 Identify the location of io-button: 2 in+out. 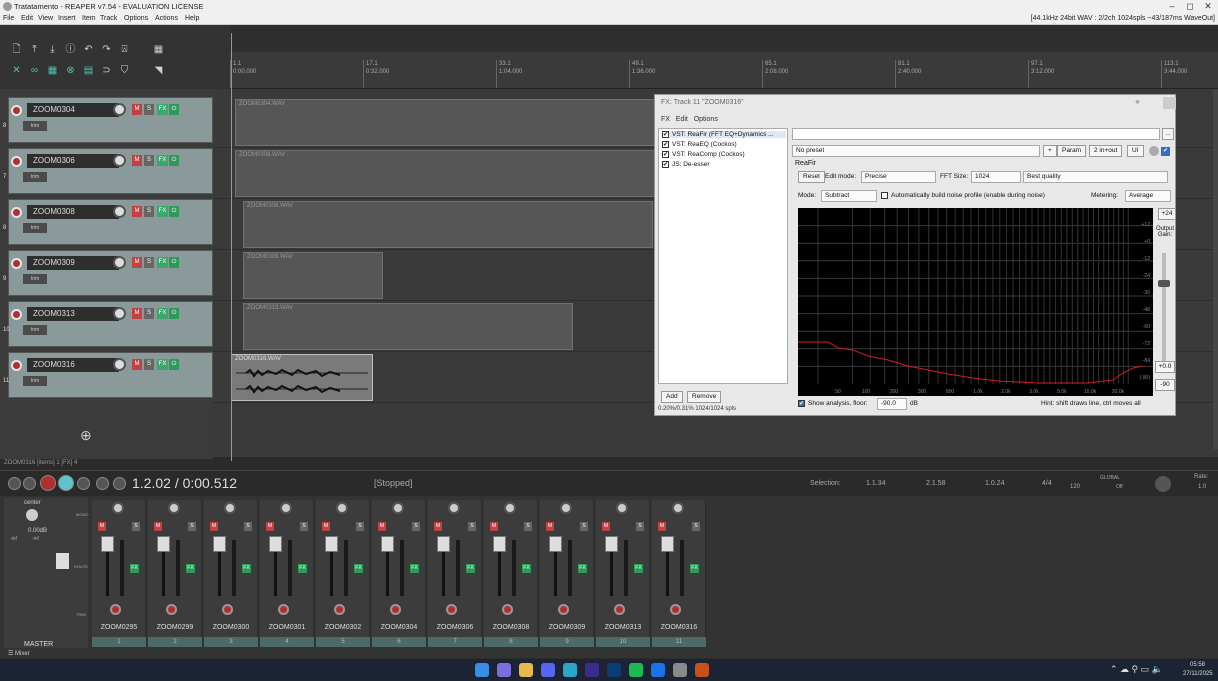
(1106, 151).